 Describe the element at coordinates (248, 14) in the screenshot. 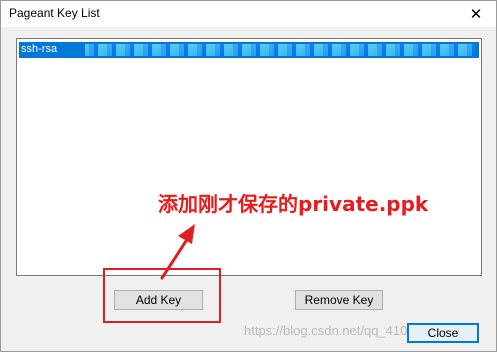

I see `title-bar: Pageant Key List ✕` at that location.